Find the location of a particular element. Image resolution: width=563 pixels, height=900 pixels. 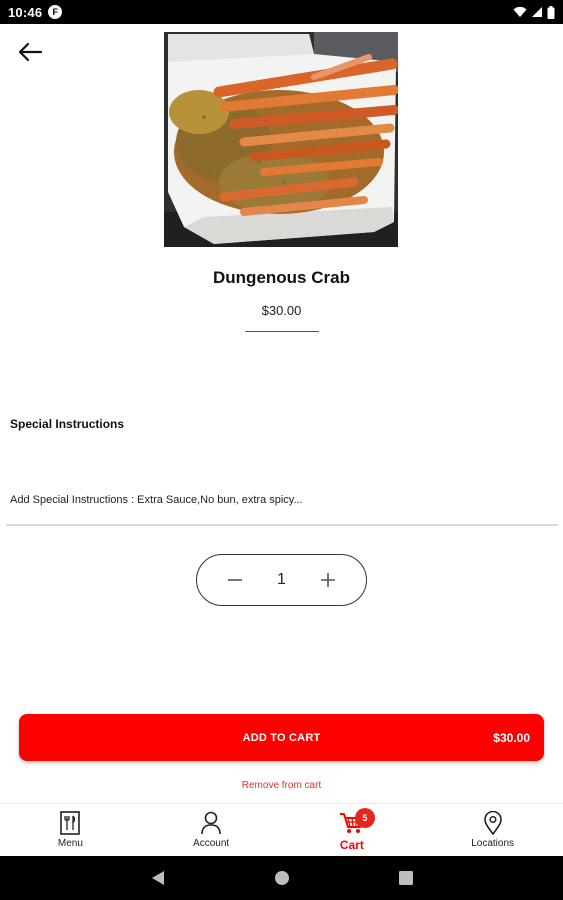

nav-item-locations: Locations is located at coordinates (492, 830).